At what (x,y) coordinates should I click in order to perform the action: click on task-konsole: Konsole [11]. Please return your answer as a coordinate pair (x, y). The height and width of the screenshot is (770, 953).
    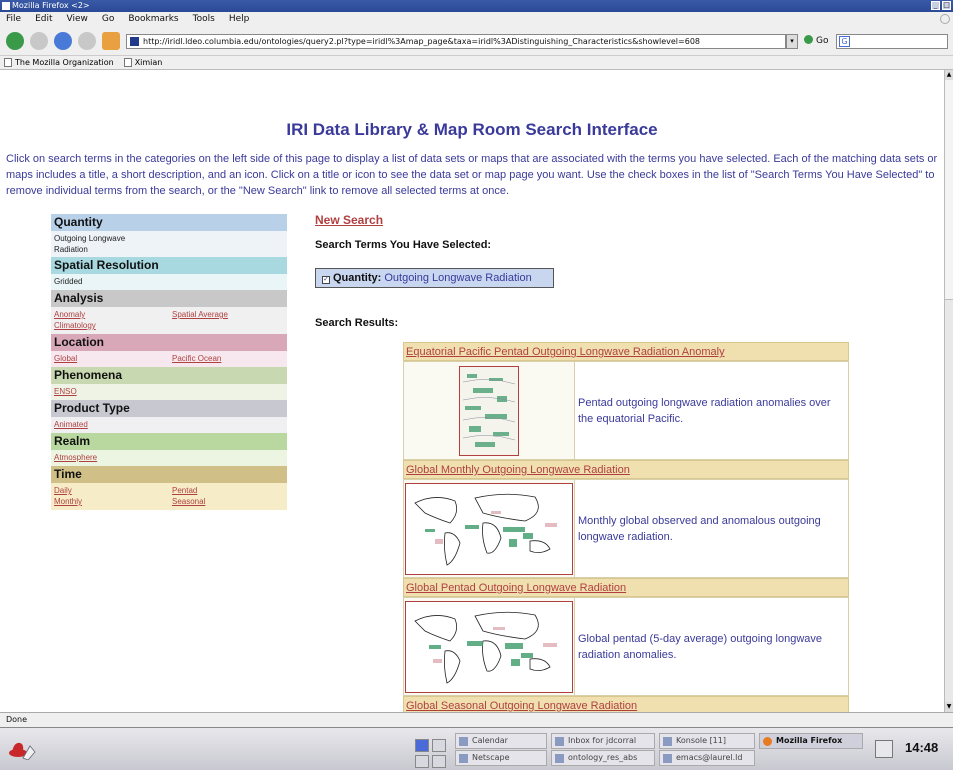
    Looking at the image, I should click on (707, 741).